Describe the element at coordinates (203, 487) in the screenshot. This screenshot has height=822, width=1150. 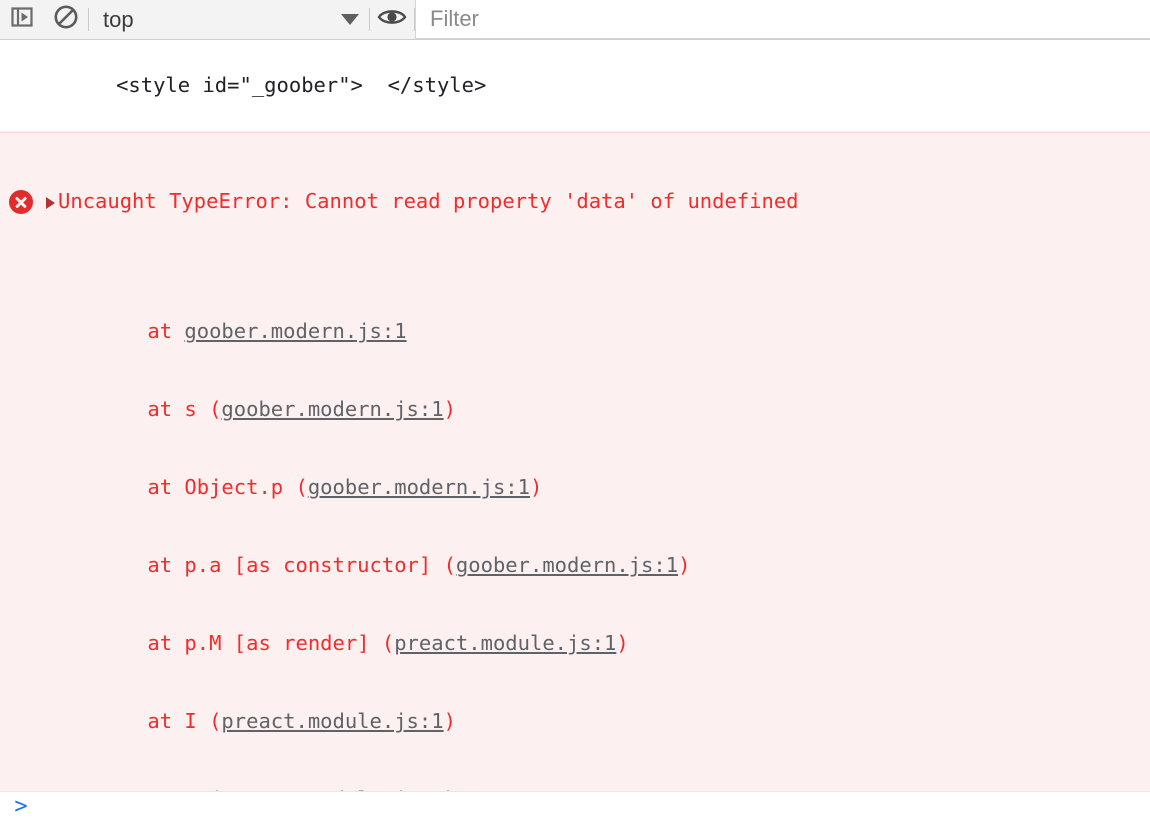
I see `stack-frame-fn: at Object.p (` at that location.